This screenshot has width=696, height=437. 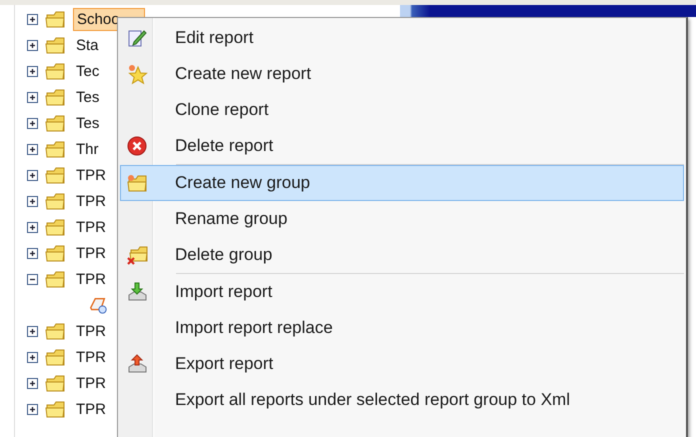 I want to click on export-icon, so click(x=137, y=364).